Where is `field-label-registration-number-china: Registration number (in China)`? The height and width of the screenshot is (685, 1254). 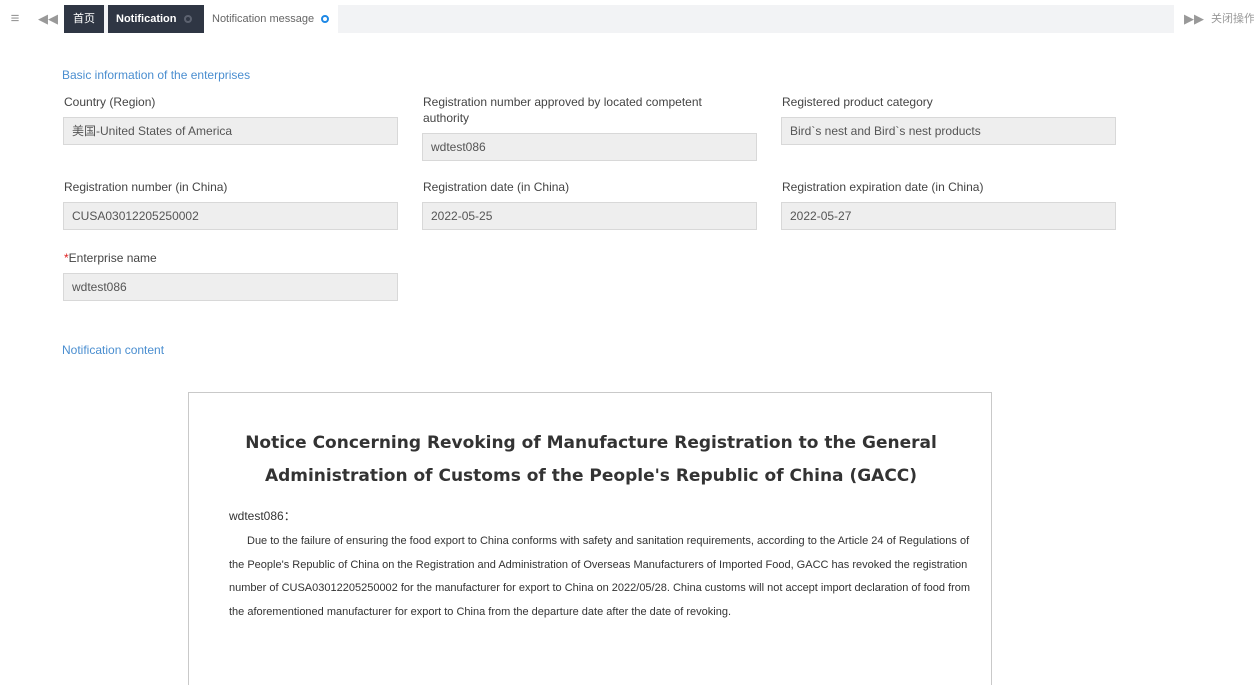
field-label-registration-number-china: Registration number (in China) is located at coordinates (146, 187).